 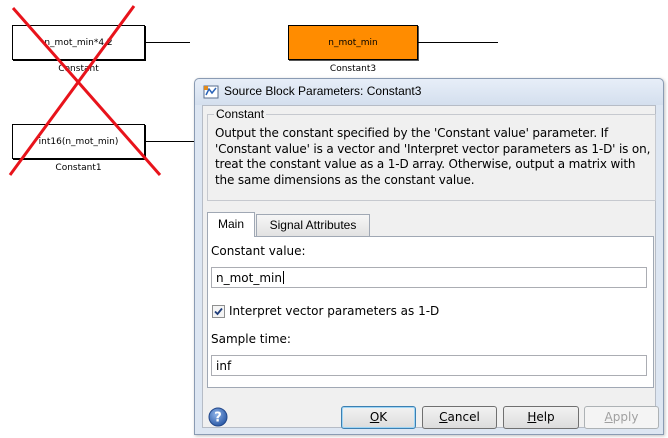 What do you see at coordinates (463, 417) in the screenshot?
I see `cancel-label-rest: ancel` at bounding box center [463, 417].